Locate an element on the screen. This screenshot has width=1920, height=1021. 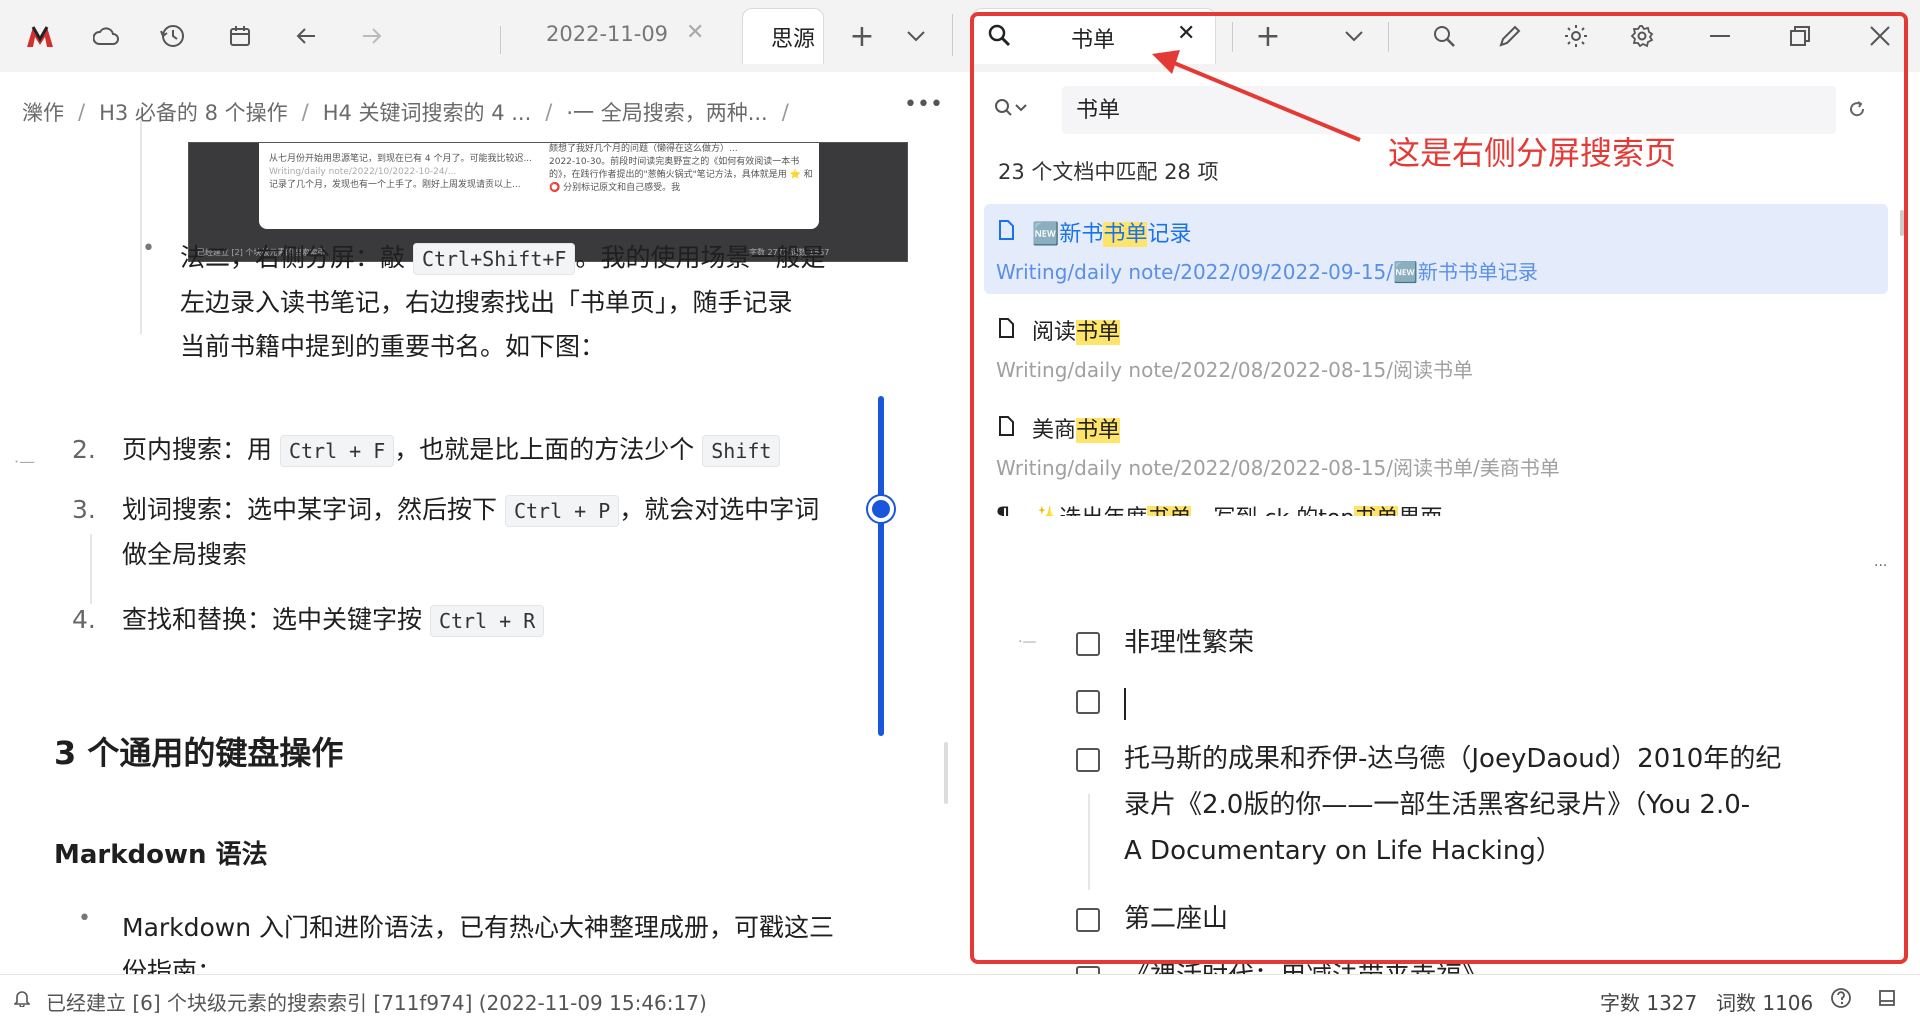
top-toolbar: 2022-11-09 ✕ 思源 + 书单 ✕ + is located at coordinates (960, 36).